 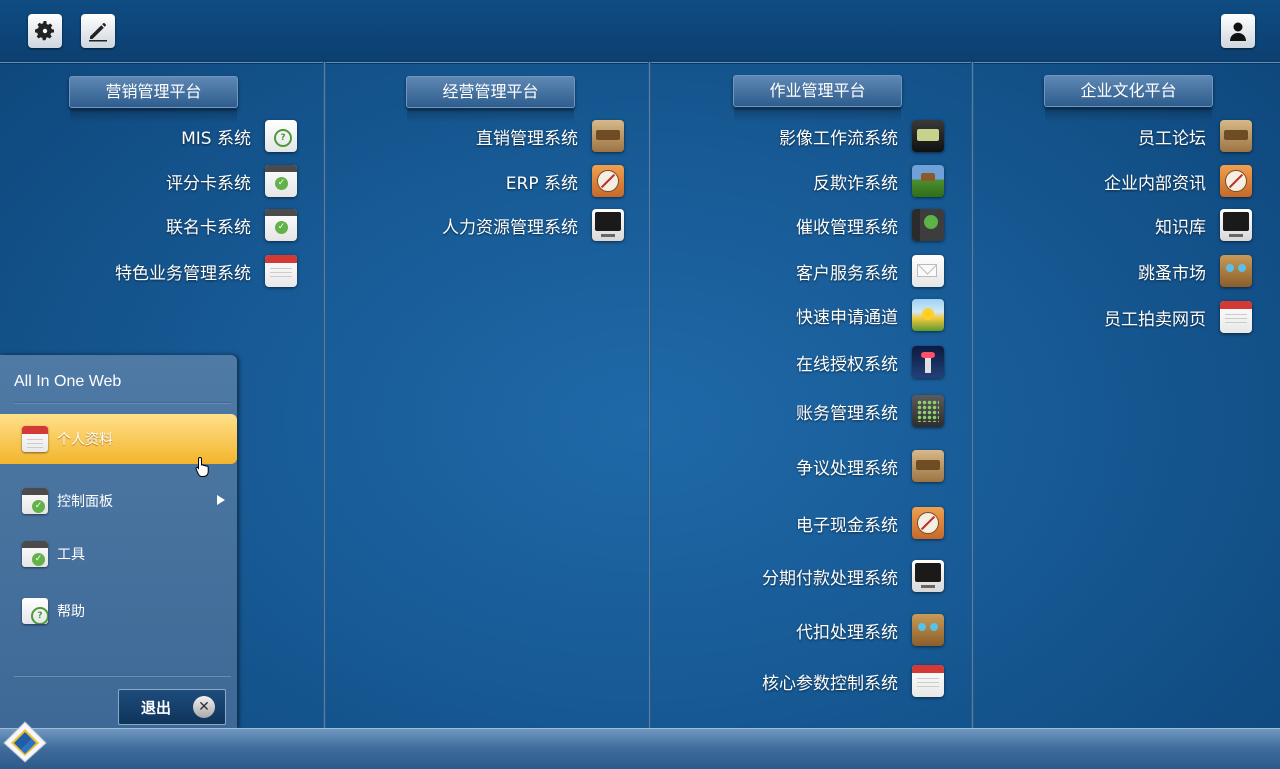 I want to click on gear-icon, so click(x=44, y=31).